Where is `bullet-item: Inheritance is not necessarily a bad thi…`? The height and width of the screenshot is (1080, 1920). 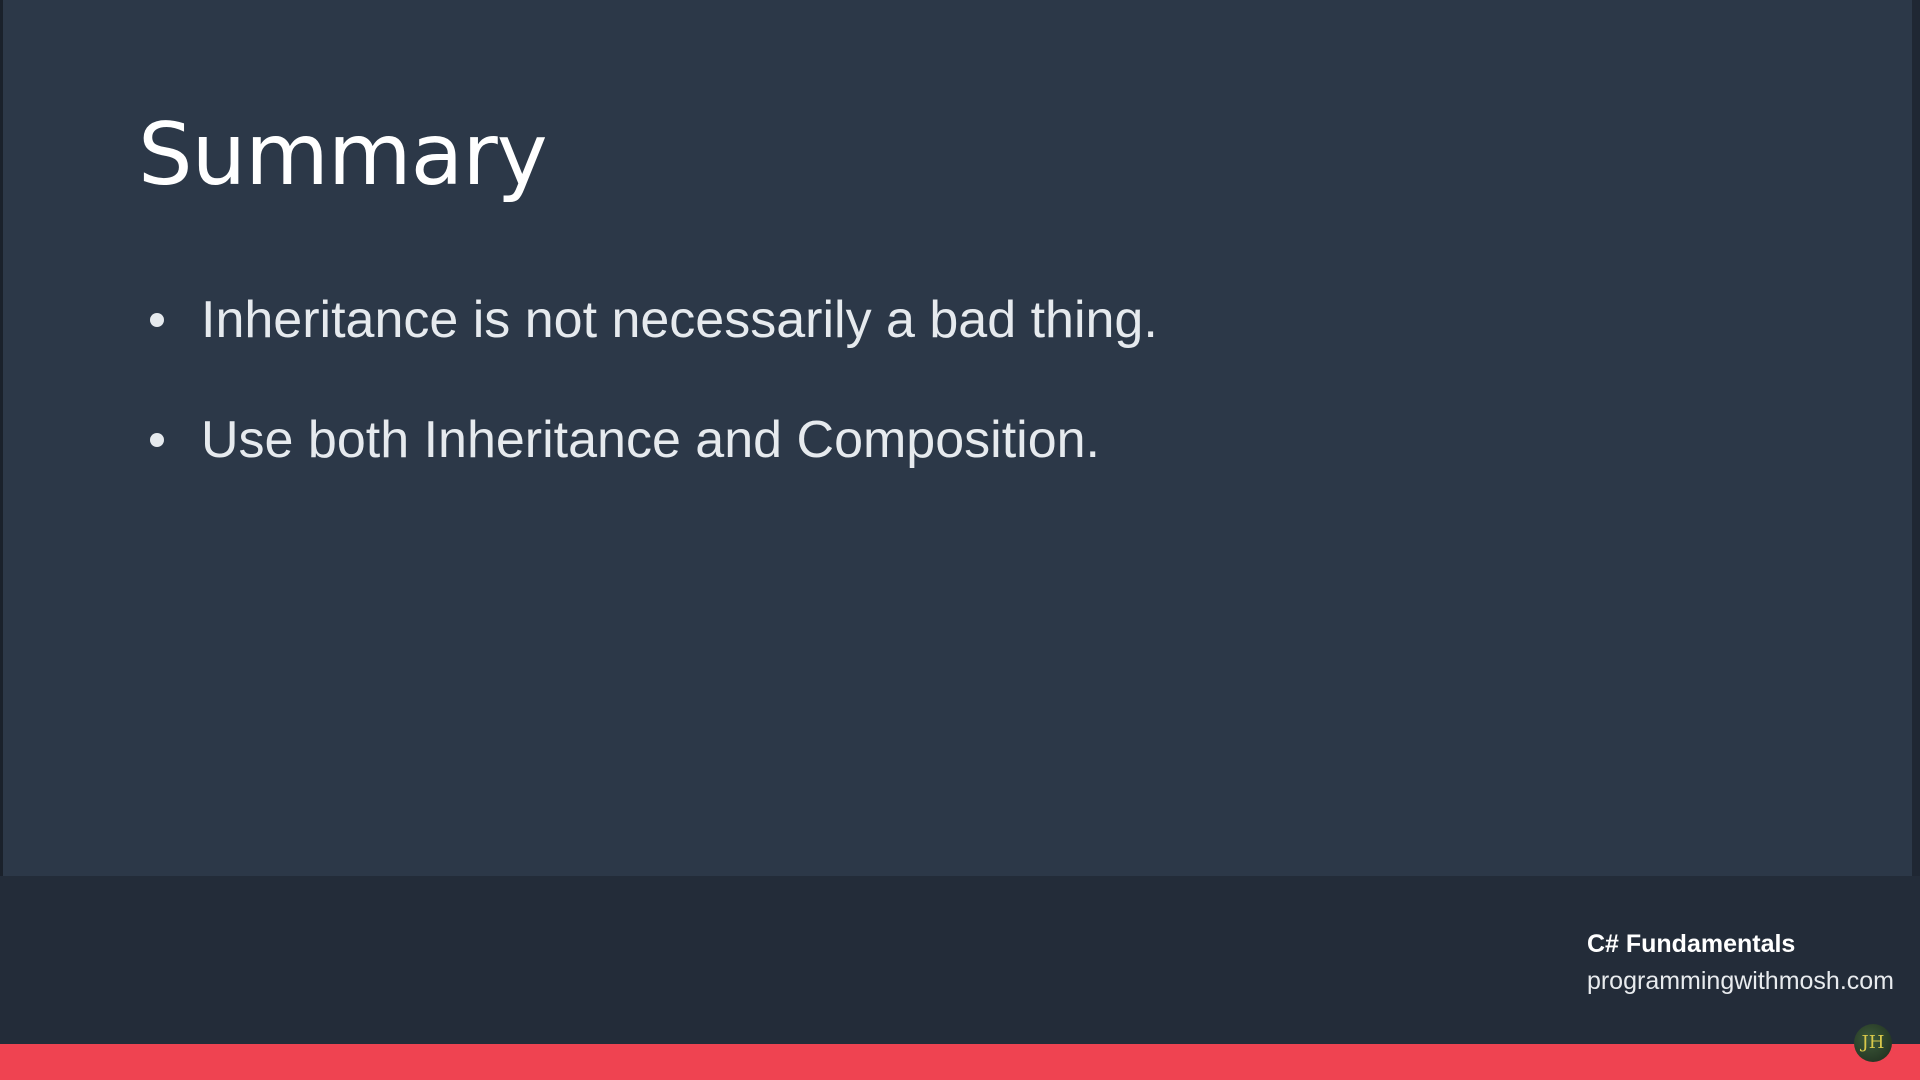 bullet-item: Inheritance is not necessarily a bad thi… is located at coordinates (654, 320).